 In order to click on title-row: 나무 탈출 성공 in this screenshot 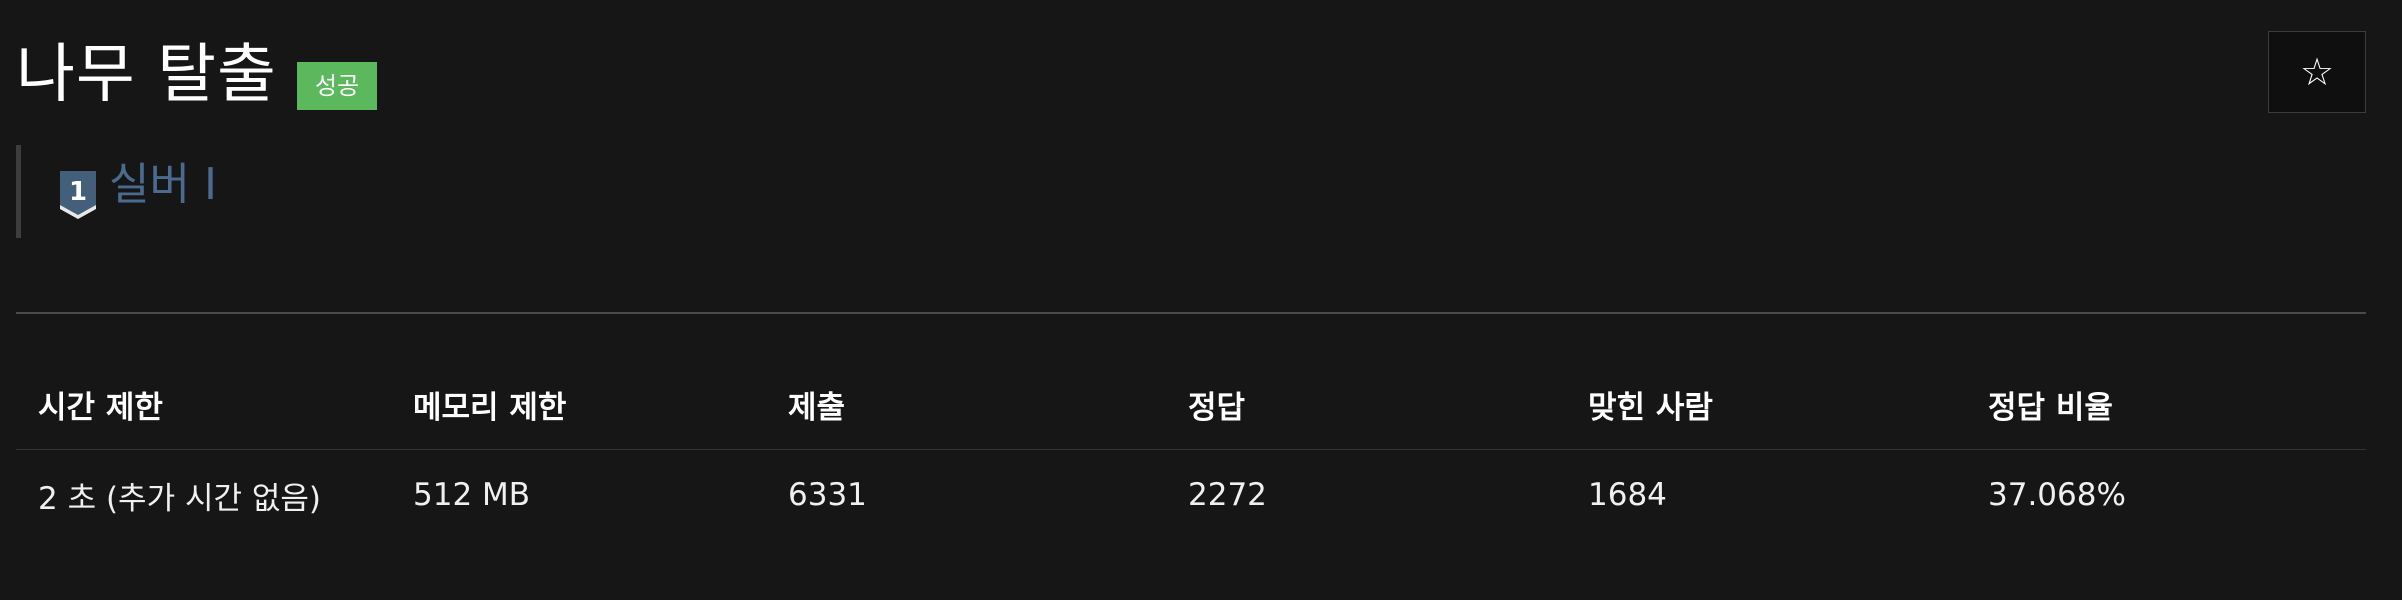, I will do `click(197, 75)`.